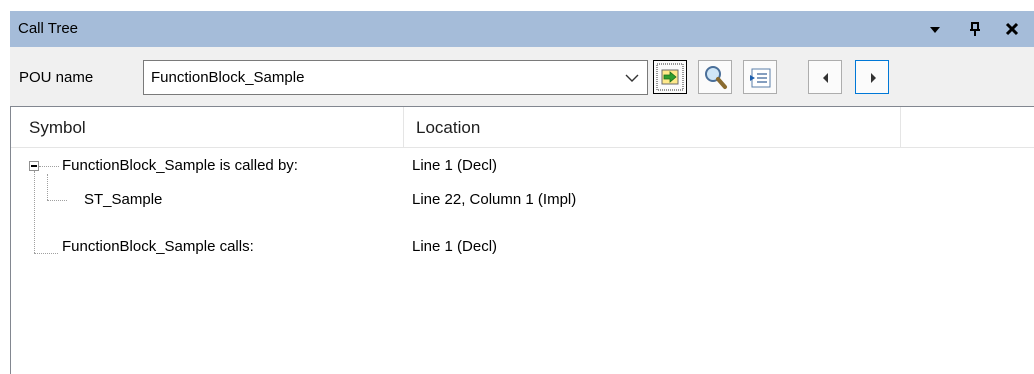  What do you see at coordinates (935, 29) in the screenshot?
I see `dropdown-icon` at bounding box center [935, 29].